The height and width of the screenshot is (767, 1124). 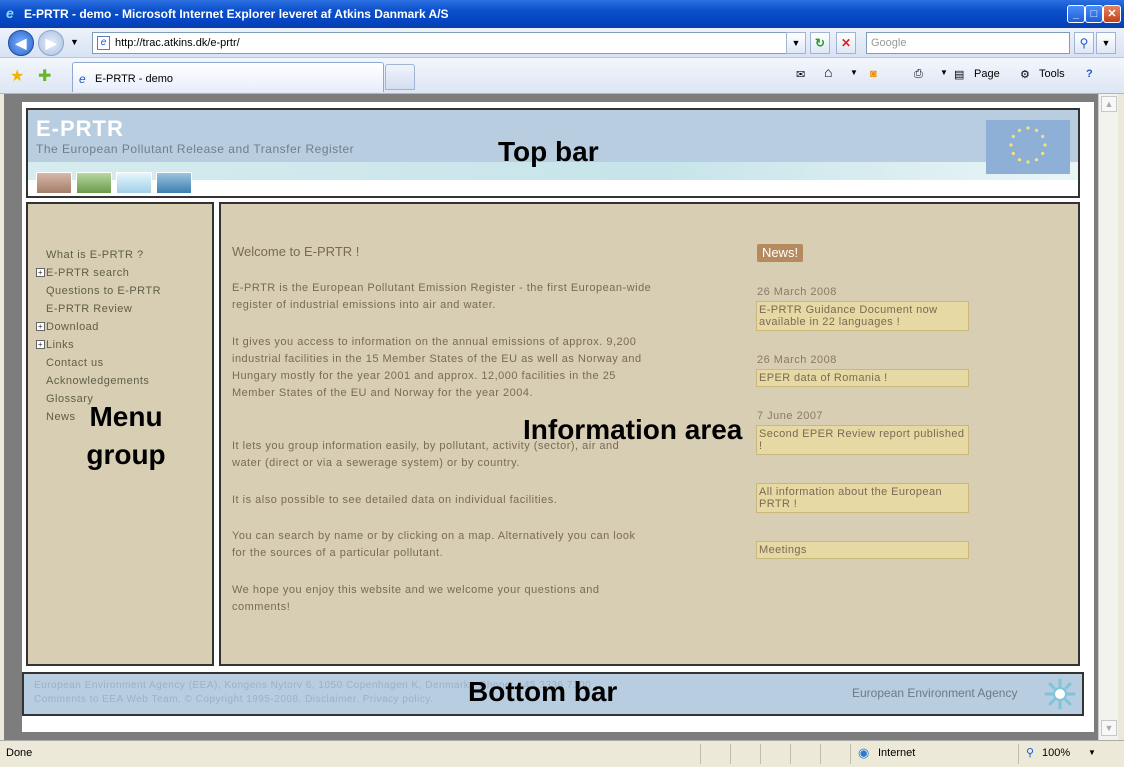 I want to click on menu-item-what-is: What is E-PRTR ?, so click(x=95, y=255).